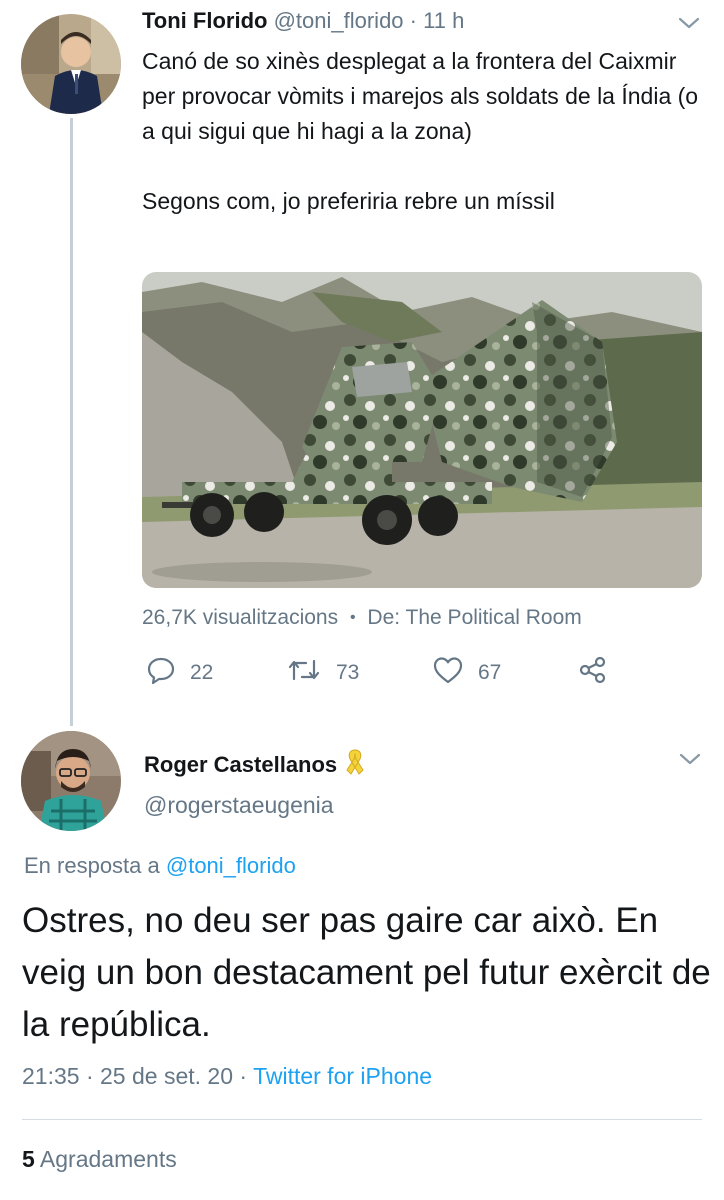  I want to click on share-button, so click(593, 673).